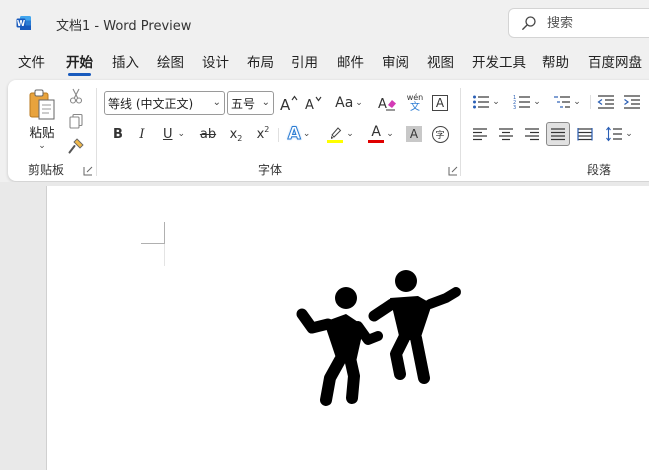 Image resolution: width=649 pixels, height=470 pixels. I want to click on character-border-label: A, so click(440, 103).